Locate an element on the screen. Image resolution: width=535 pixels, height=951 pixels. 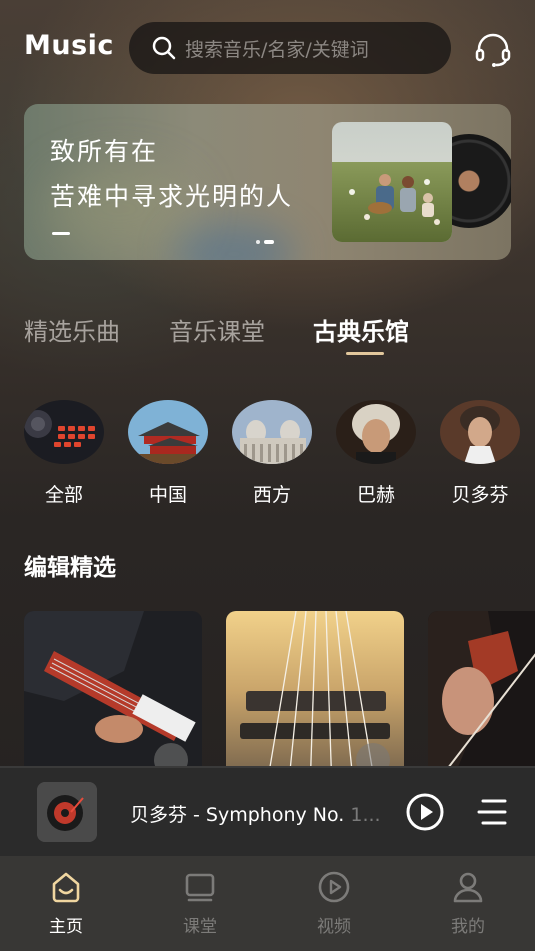
category-item-beethoven: 贝多芬 is located at coordinates (480, 453).